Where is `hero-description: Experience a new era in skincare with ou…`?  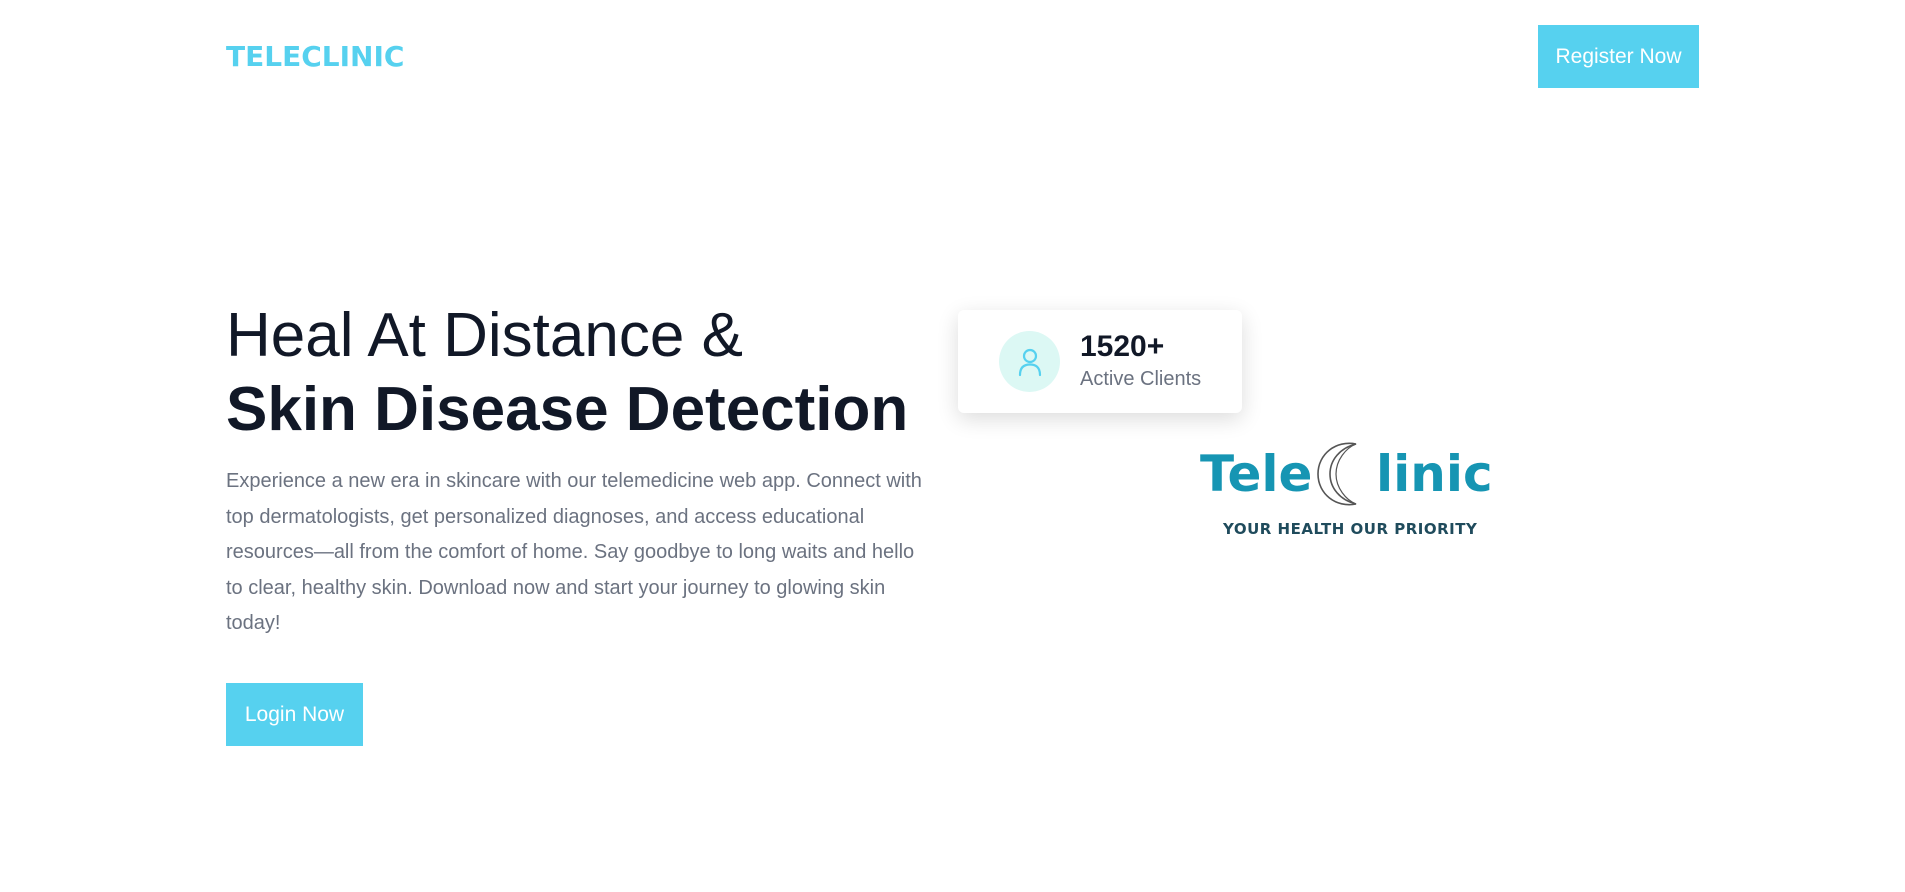 hero-description: Experience a new era in skincare with ou… is located at coordinates (574, 552).